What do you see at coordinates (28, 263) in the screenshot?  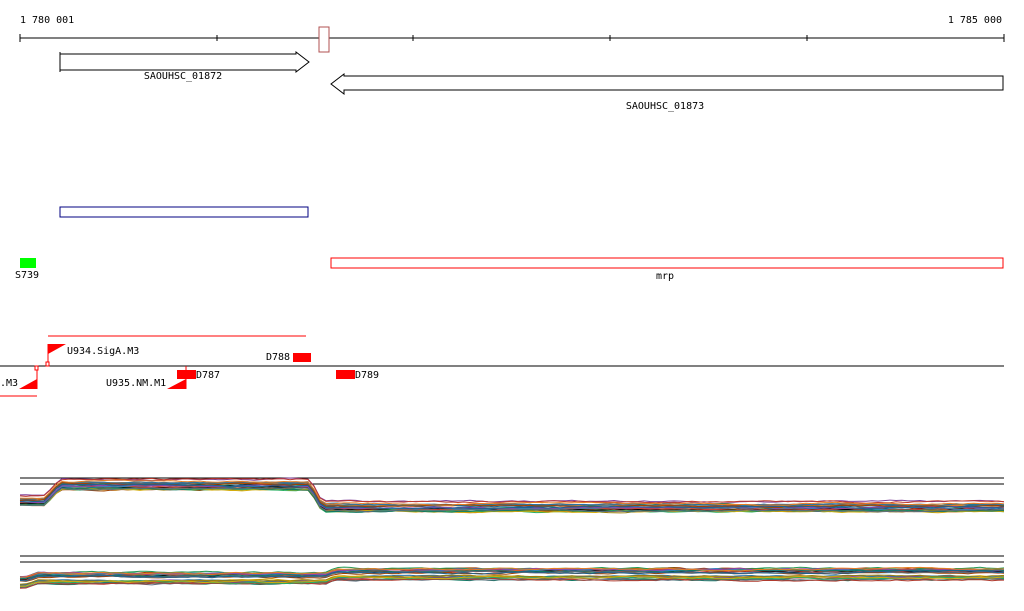 I see `green-feature-box` at bounding box center [28, 263].